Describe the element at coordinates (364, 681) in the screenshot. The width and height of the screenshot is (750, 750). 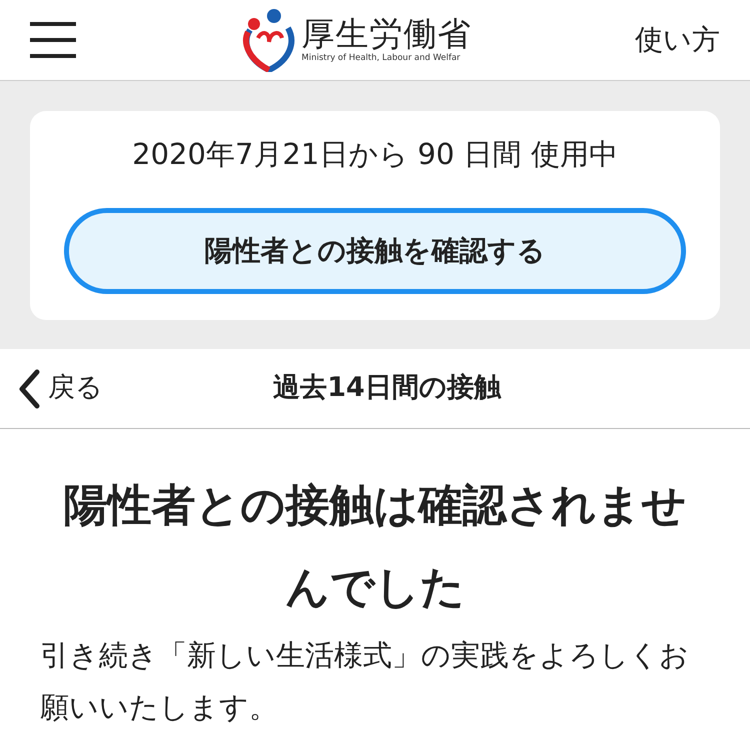
I see `result-message: 引き続き「新しい生活様式」の実践をよろしくお願いいたします。` at that location.